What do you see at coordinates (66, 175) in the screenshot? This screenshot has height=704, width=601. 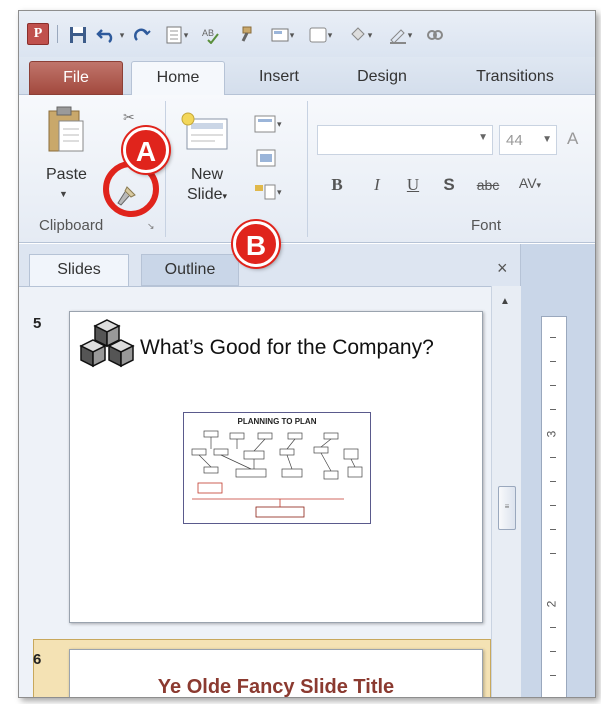 I see `paste-button: Paste` at bounding box center [66, 175].